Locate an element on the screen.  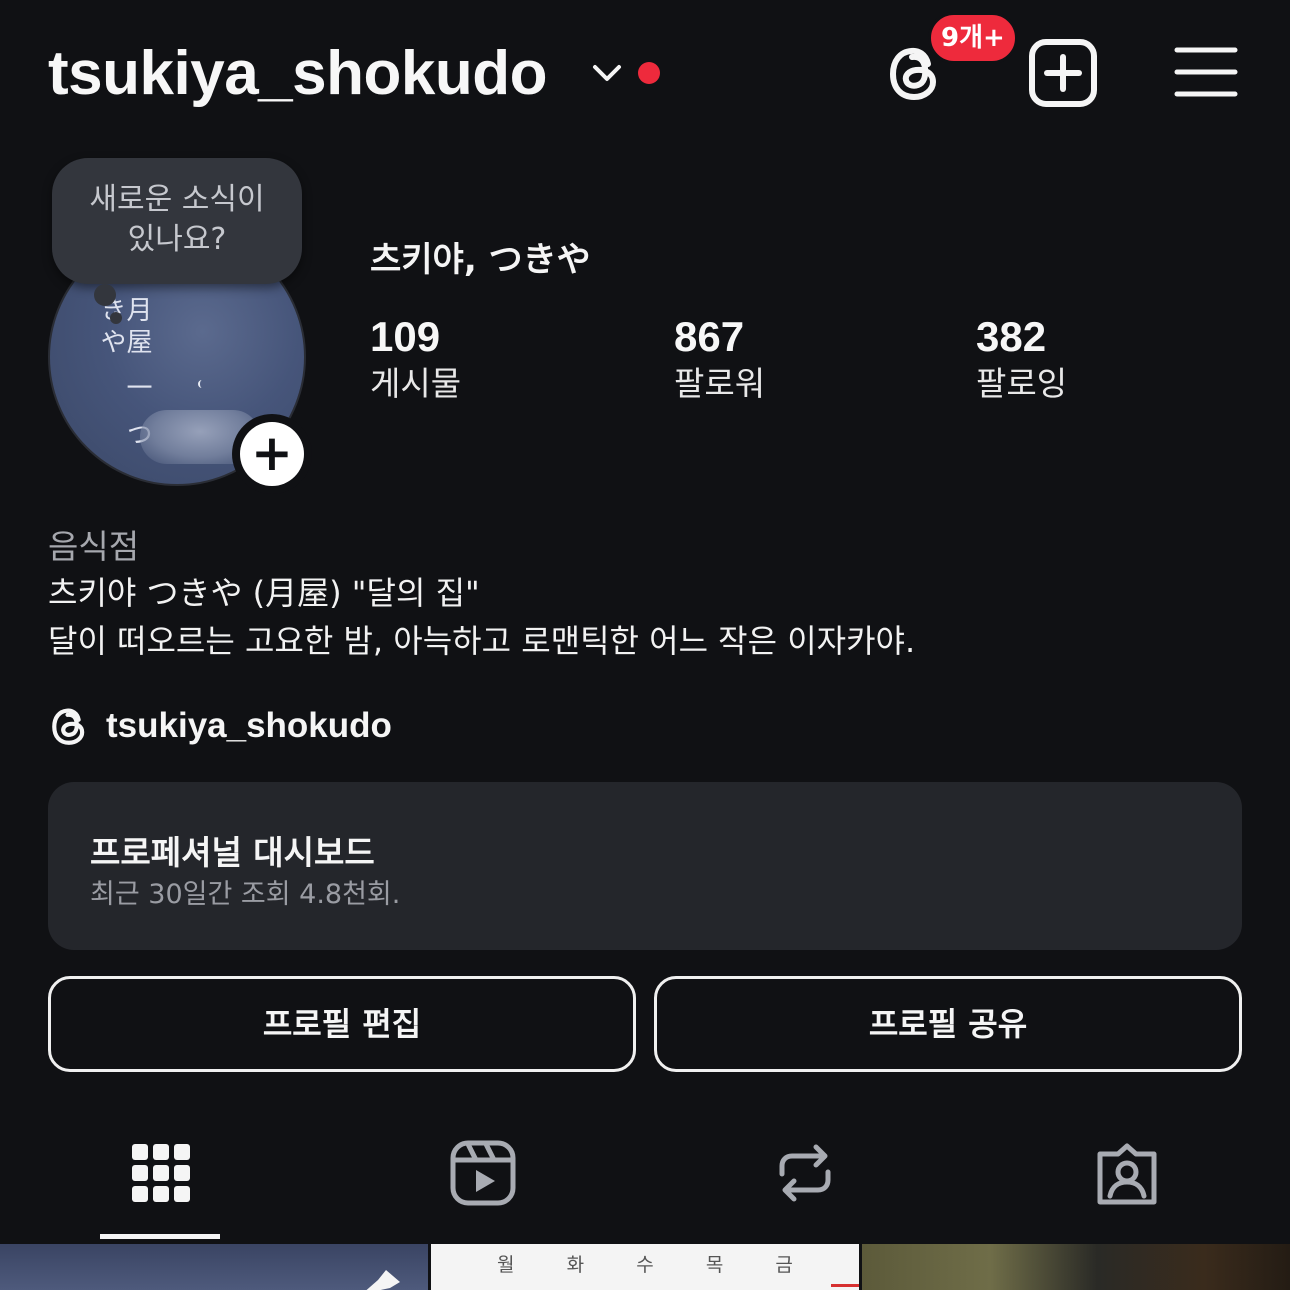
account-username: tsukiya_shokudo is located at coordinates (297, 74).